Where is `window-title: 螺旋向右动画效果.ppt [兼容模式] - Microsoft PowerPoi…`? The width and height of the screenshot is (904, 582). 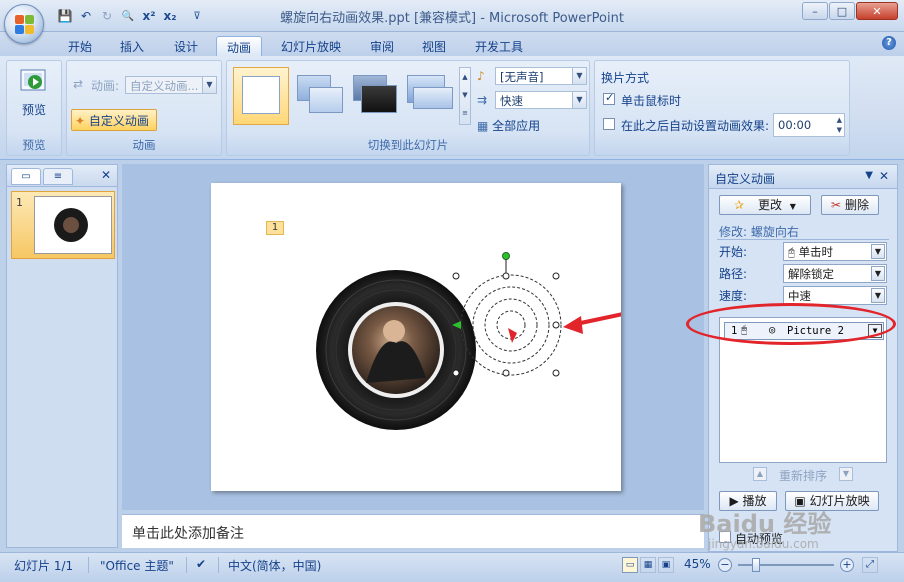 window-title: 螺旋向右动画效果.ppt [兼容模式] - Microsoft PowerPoi… is located at coordinates (452, 18).